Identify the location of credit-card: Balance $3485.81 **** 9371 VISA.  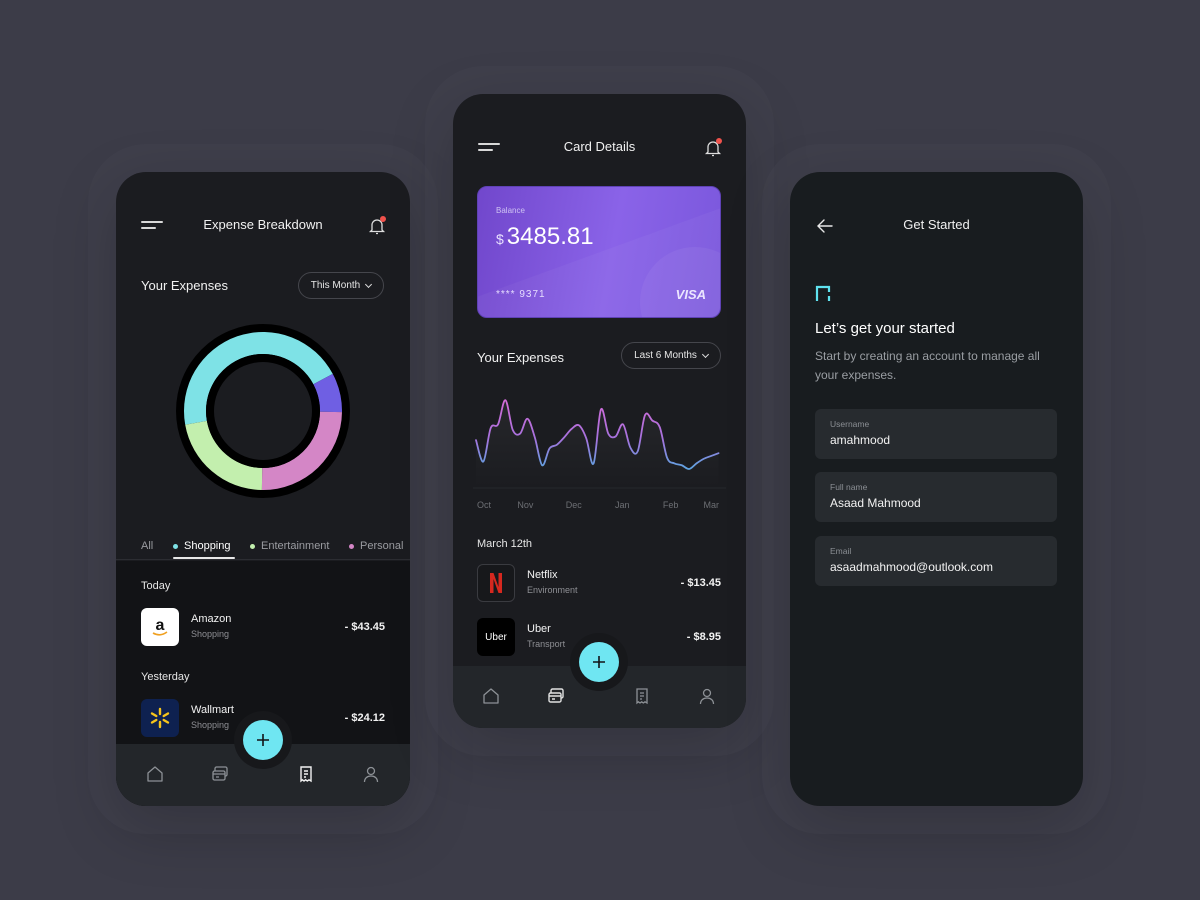
(599, 252).